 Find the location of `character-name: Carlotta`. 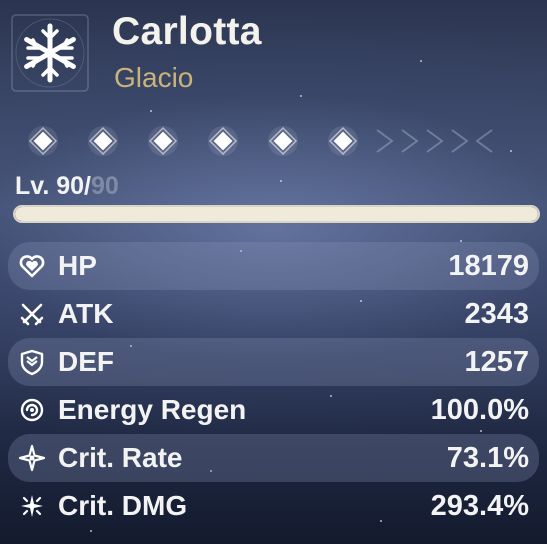

character-name: Carlotta is located at coordinates (187, 31).